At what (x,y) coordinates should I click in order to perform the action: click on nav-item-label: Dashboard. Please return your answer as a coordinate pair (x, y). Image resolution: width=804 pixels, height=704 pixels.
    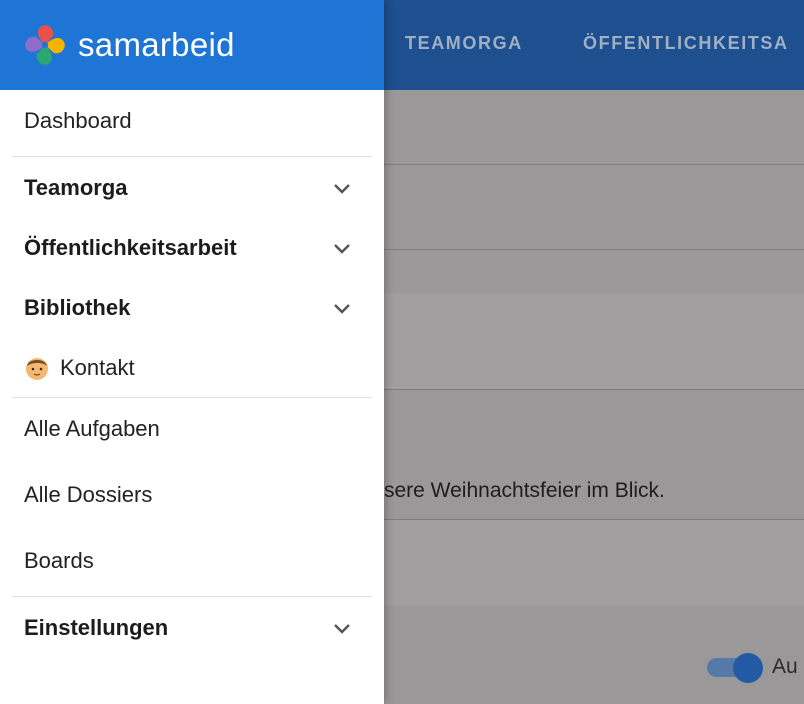
    Looking at the image, I should click on (78, 120).